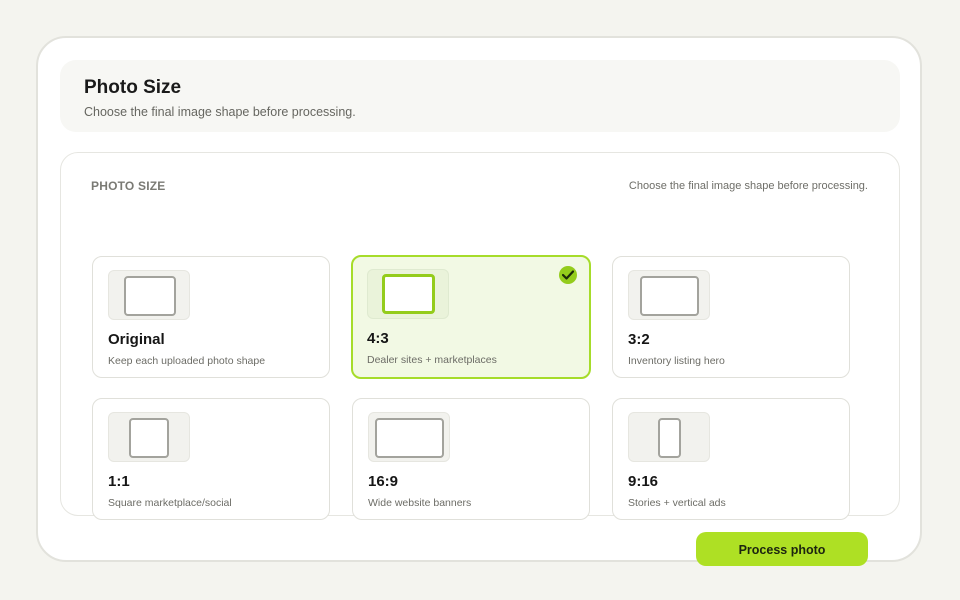 The width and height of the screenshot is (960, 600). What do you see at coordinates (568, 275) in the screenshot?
I see `check-icon` at bounding box center [568, 275].